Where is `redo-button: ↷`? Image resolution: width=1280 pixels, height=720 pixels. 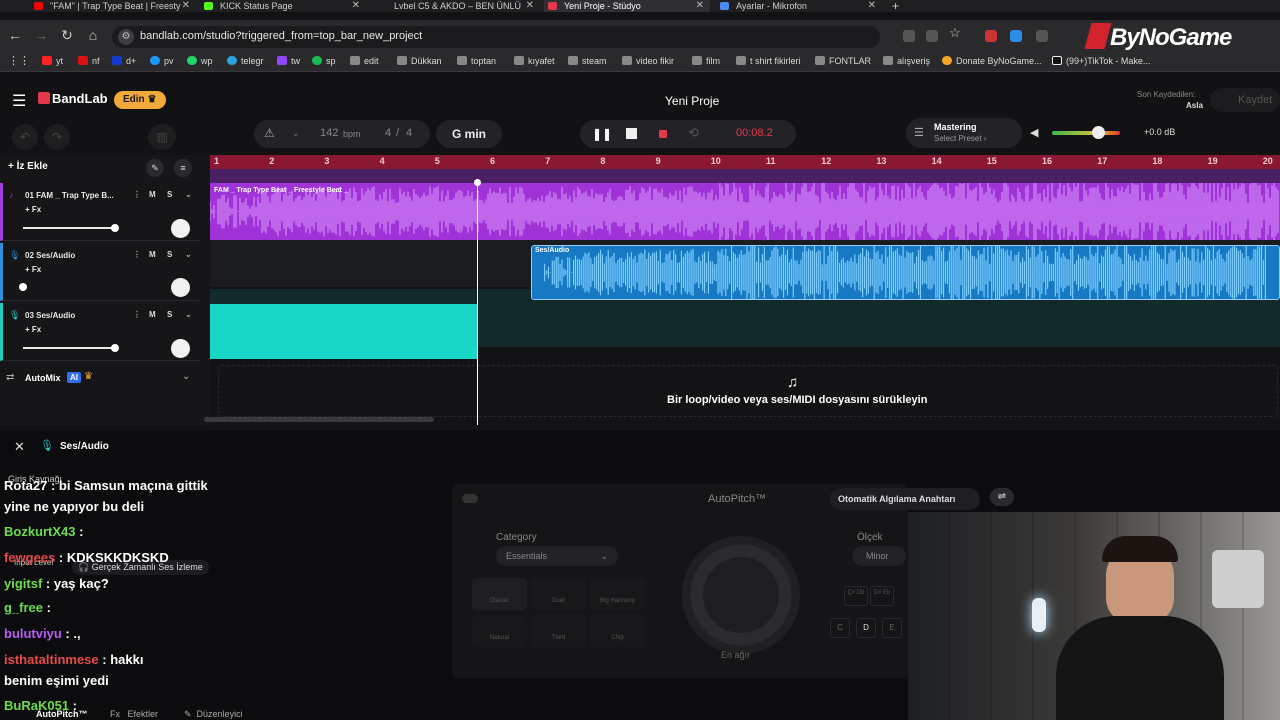
redo-button: ↷ is located at coordinates (57, 137).